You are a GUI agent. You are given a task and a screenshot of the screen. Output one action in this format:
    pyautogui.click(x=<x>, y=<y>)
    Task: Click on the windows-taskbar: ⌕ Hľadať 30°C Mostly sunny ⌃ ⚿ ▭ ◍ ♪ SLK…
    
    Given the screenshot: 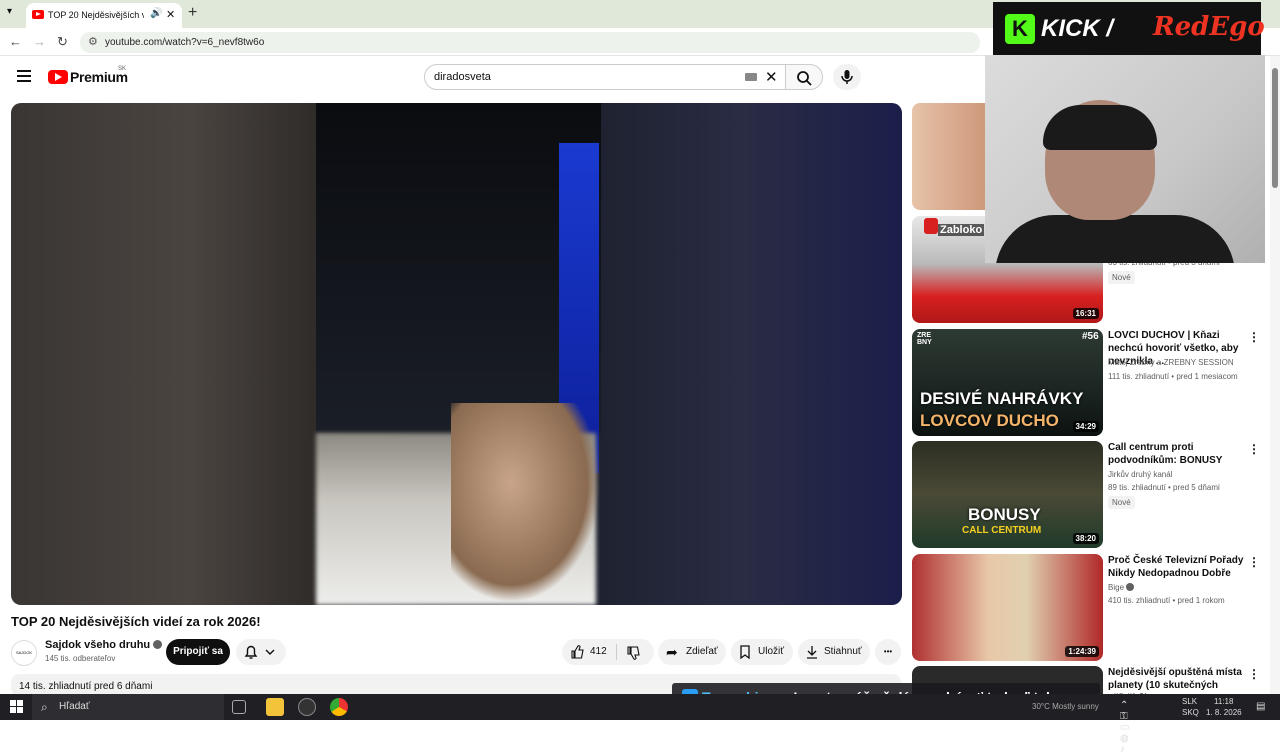 What is the action you would take?
    pyautogui.click(x=640, y=724)
    